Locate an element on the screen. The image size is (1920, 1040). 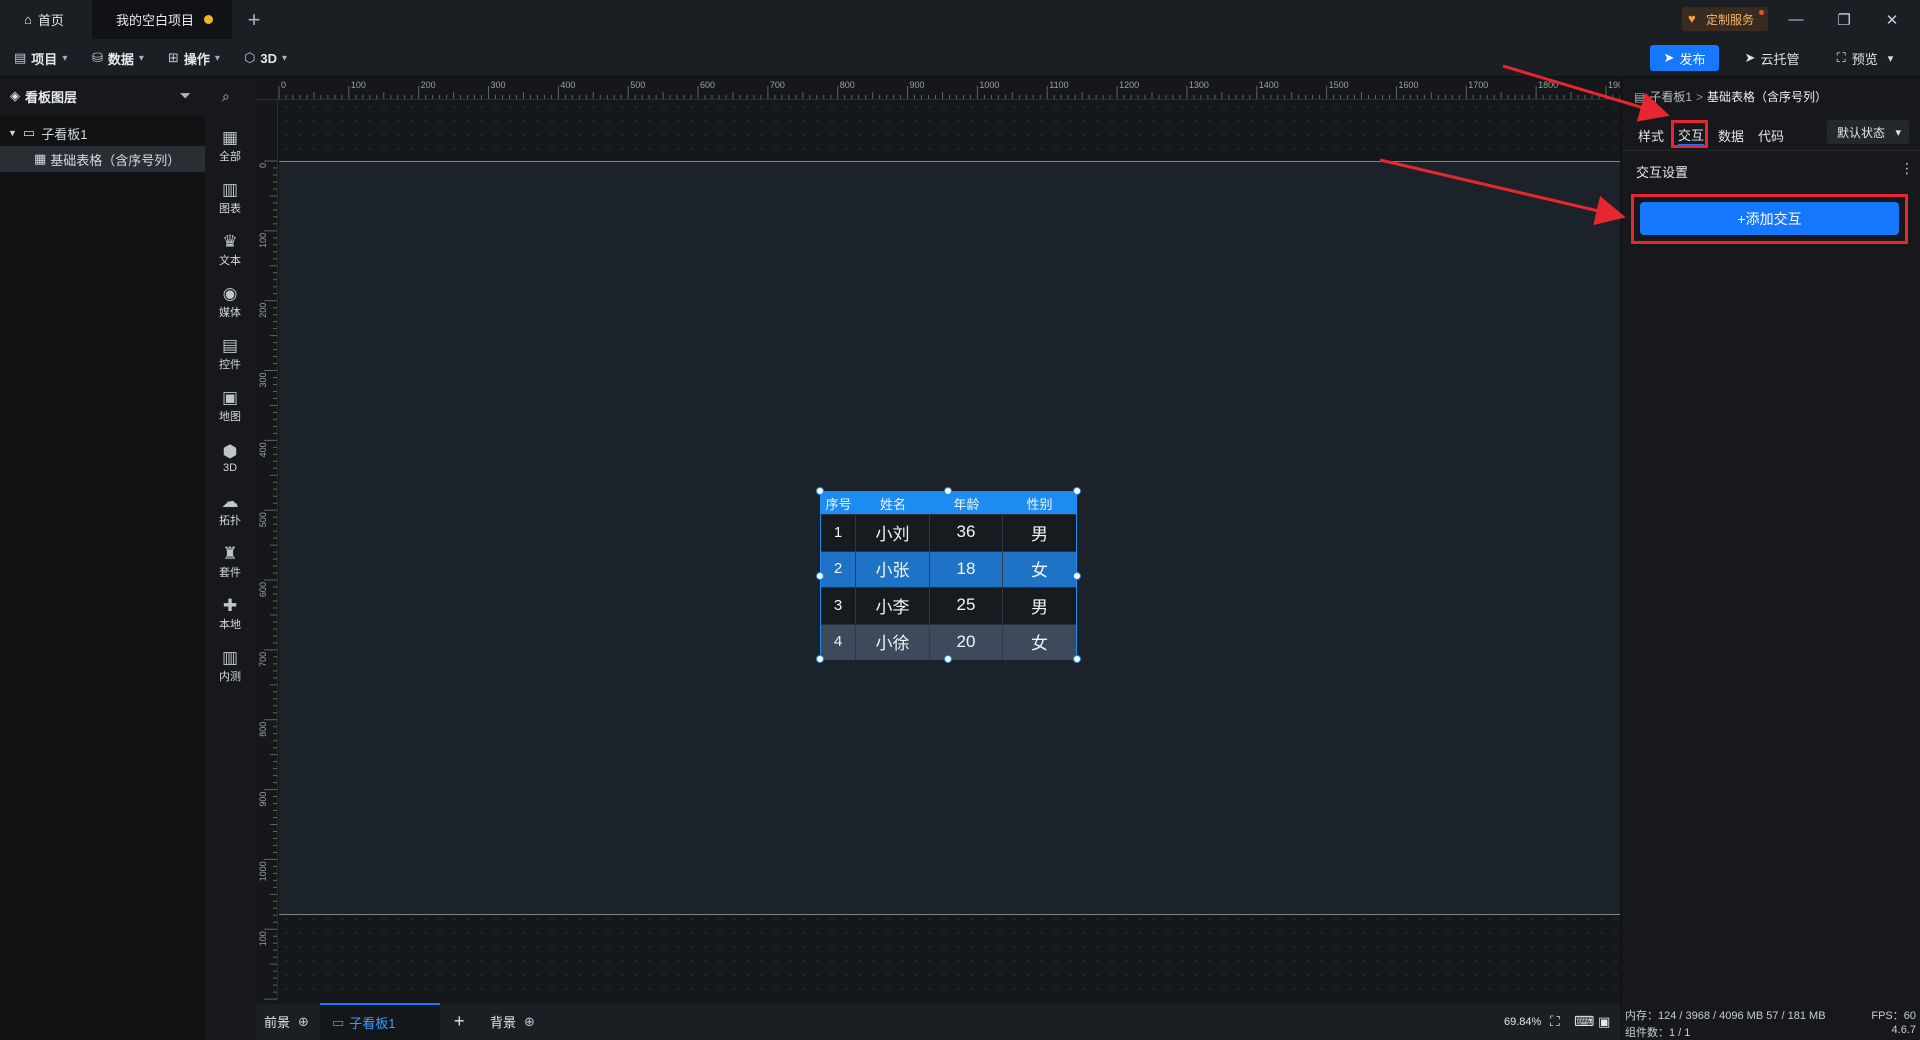
close-button: ✕ is located at coordinates (1892, 19).